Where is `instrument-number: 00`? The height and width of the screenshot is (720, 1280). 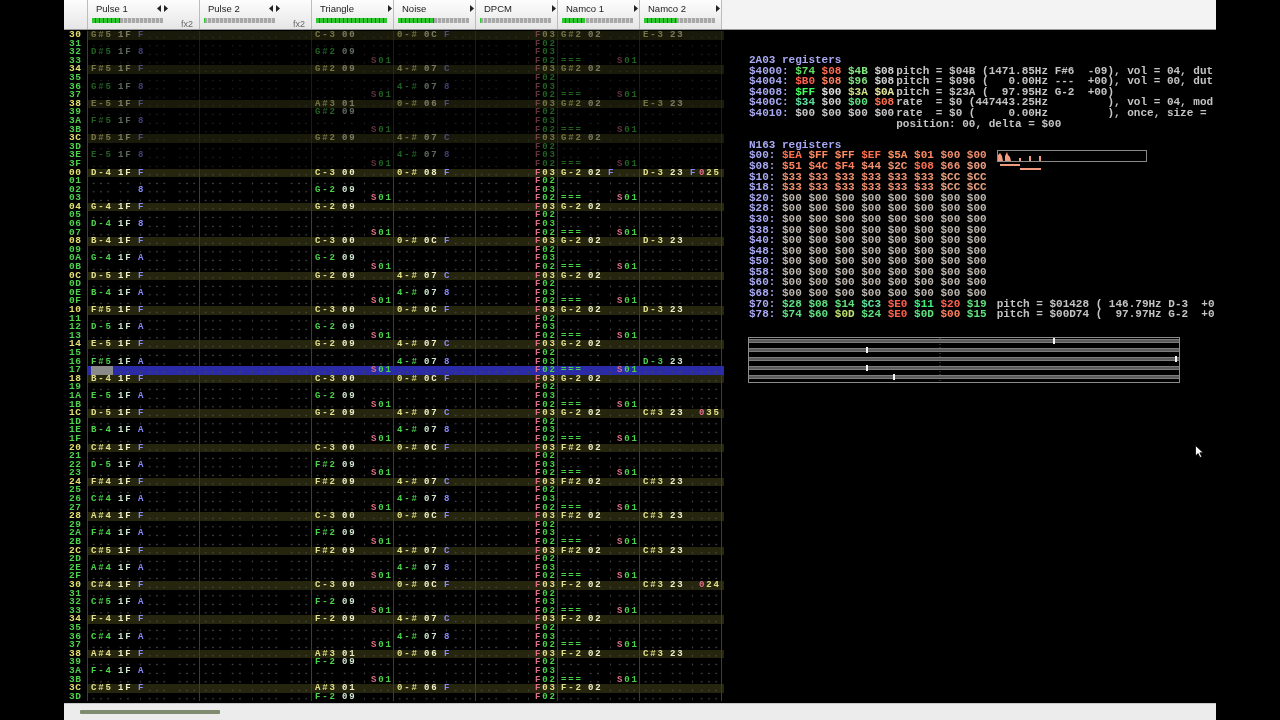 instrument-number: 00 is located at coordinates (349, 585).